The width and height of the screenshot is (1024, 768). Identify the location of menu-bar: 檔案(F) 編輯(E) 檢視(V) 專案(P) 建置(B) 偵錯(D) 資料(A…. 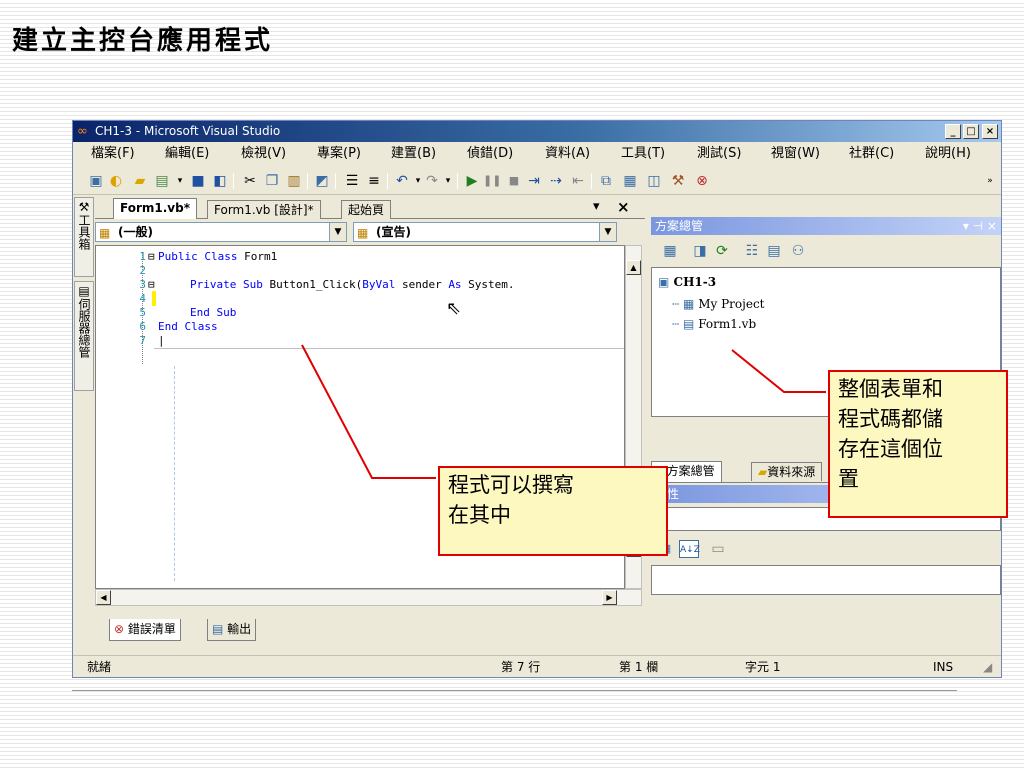
(537, 154).